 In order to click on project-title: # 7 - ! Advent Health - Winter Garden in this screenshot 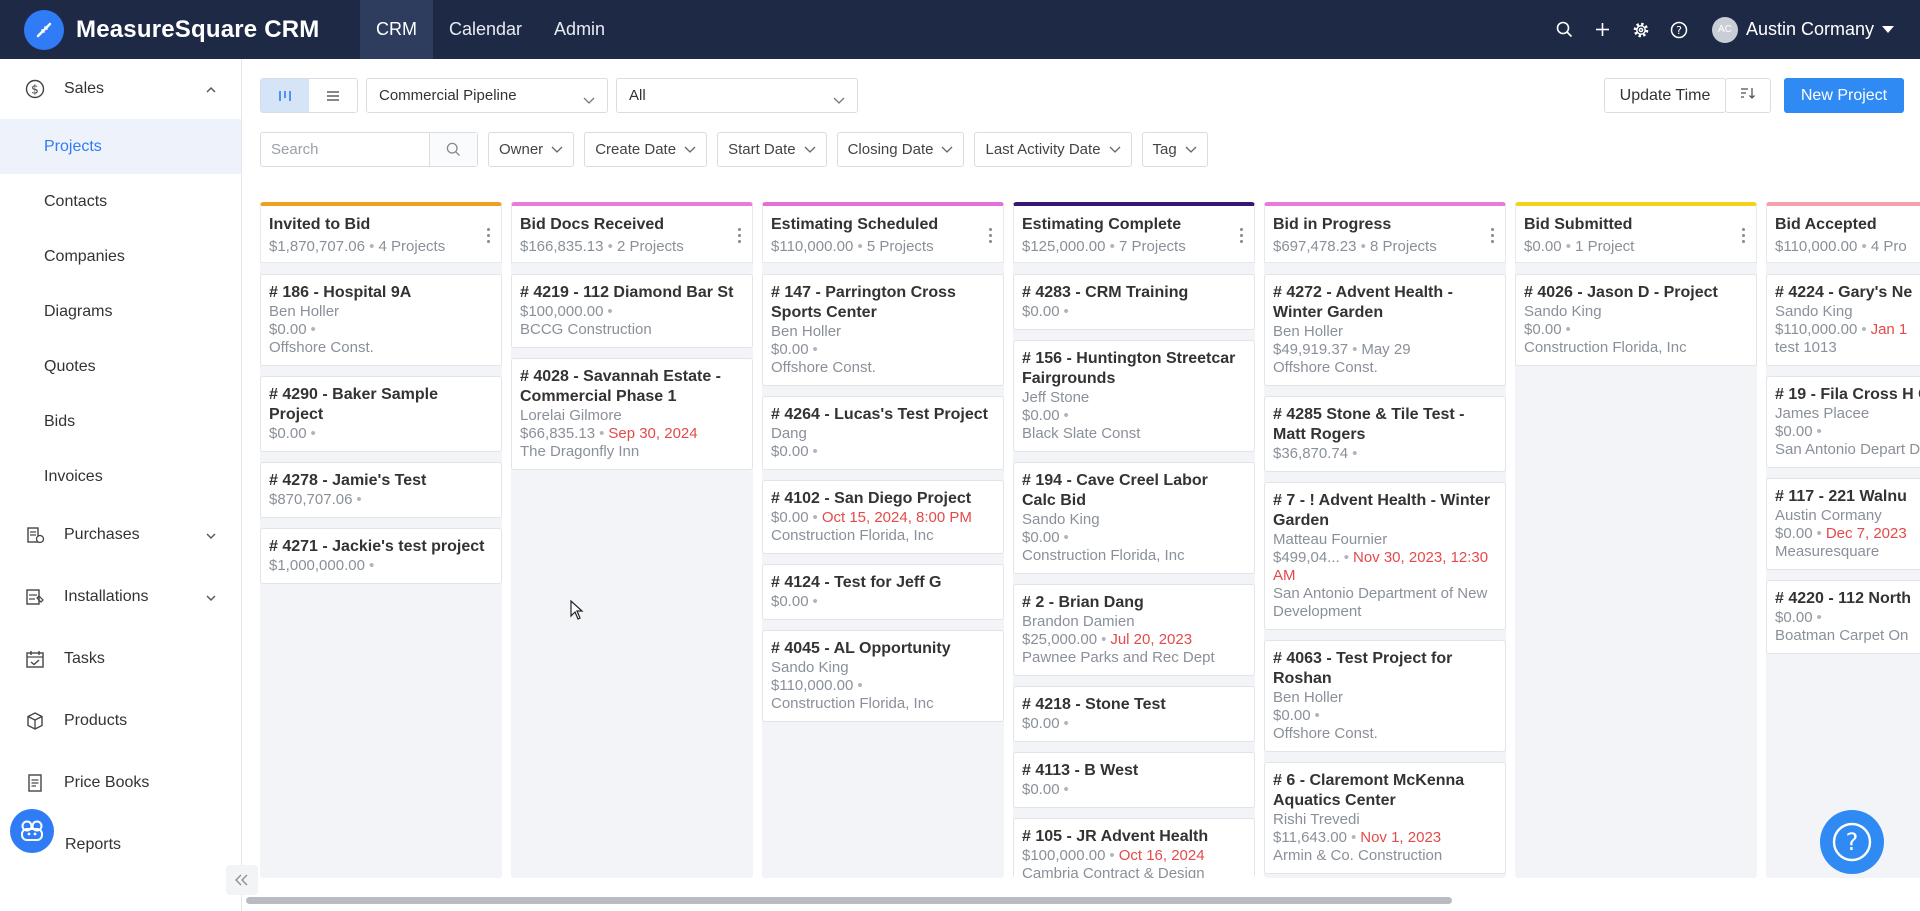, I will do `click(1382, 510)`.